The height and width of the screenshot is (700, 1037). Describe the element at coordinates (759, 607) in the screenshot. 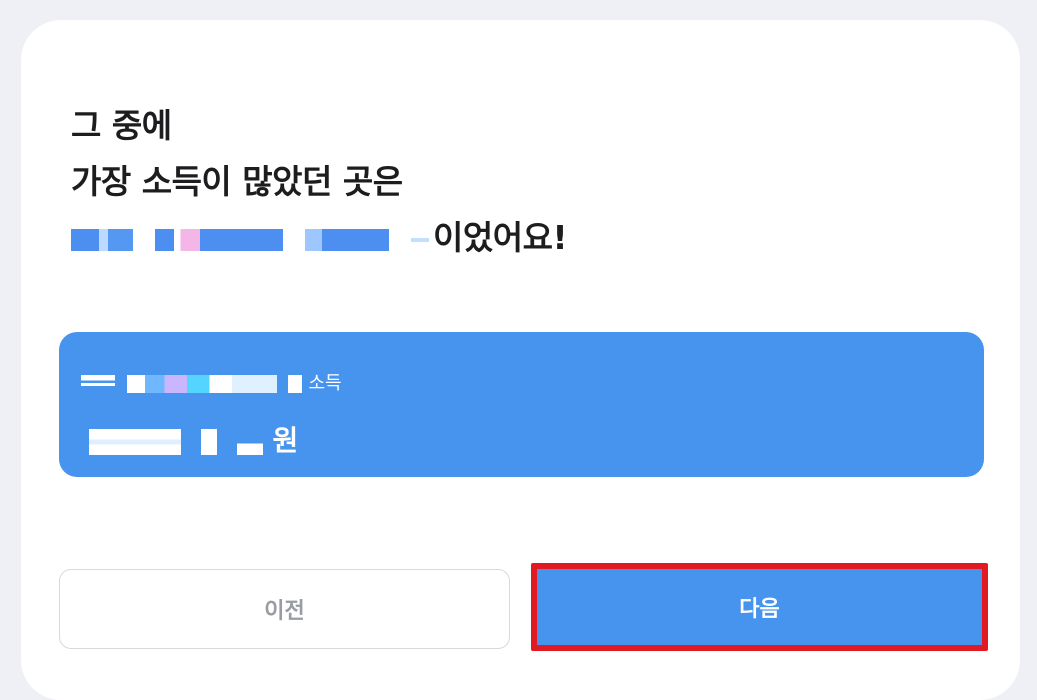

I see `next-button: 다음` at that location.